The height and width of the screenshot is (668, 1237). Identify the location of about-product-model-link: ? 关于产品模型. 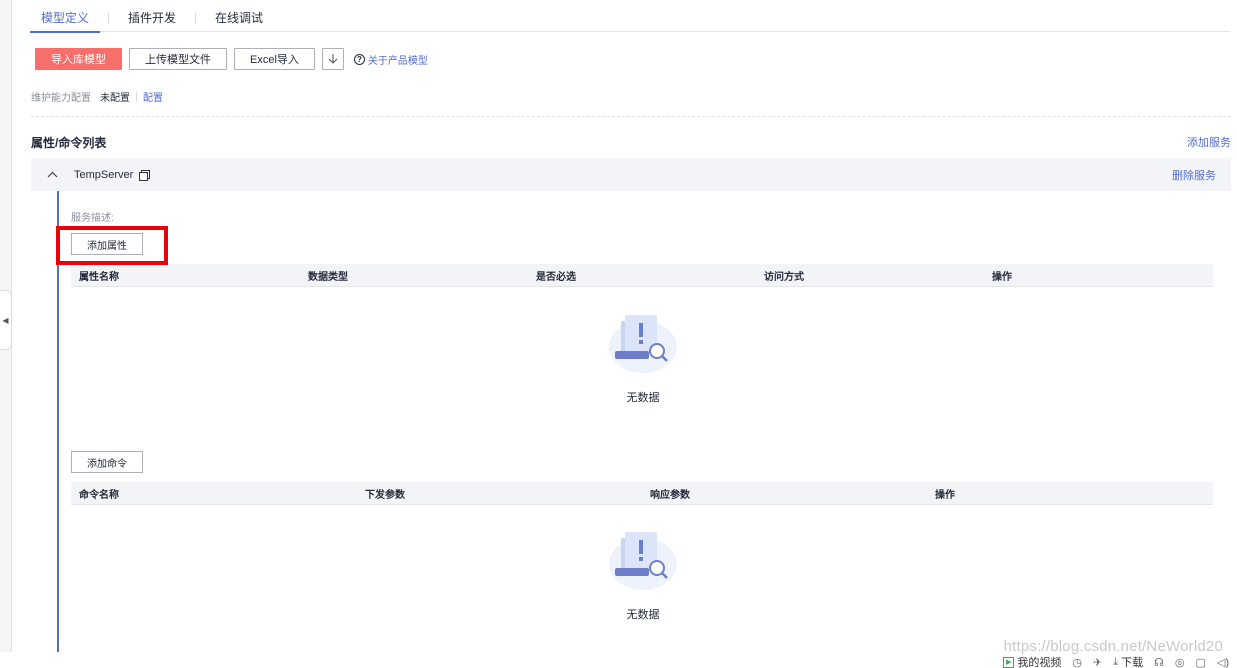
(390, 59).